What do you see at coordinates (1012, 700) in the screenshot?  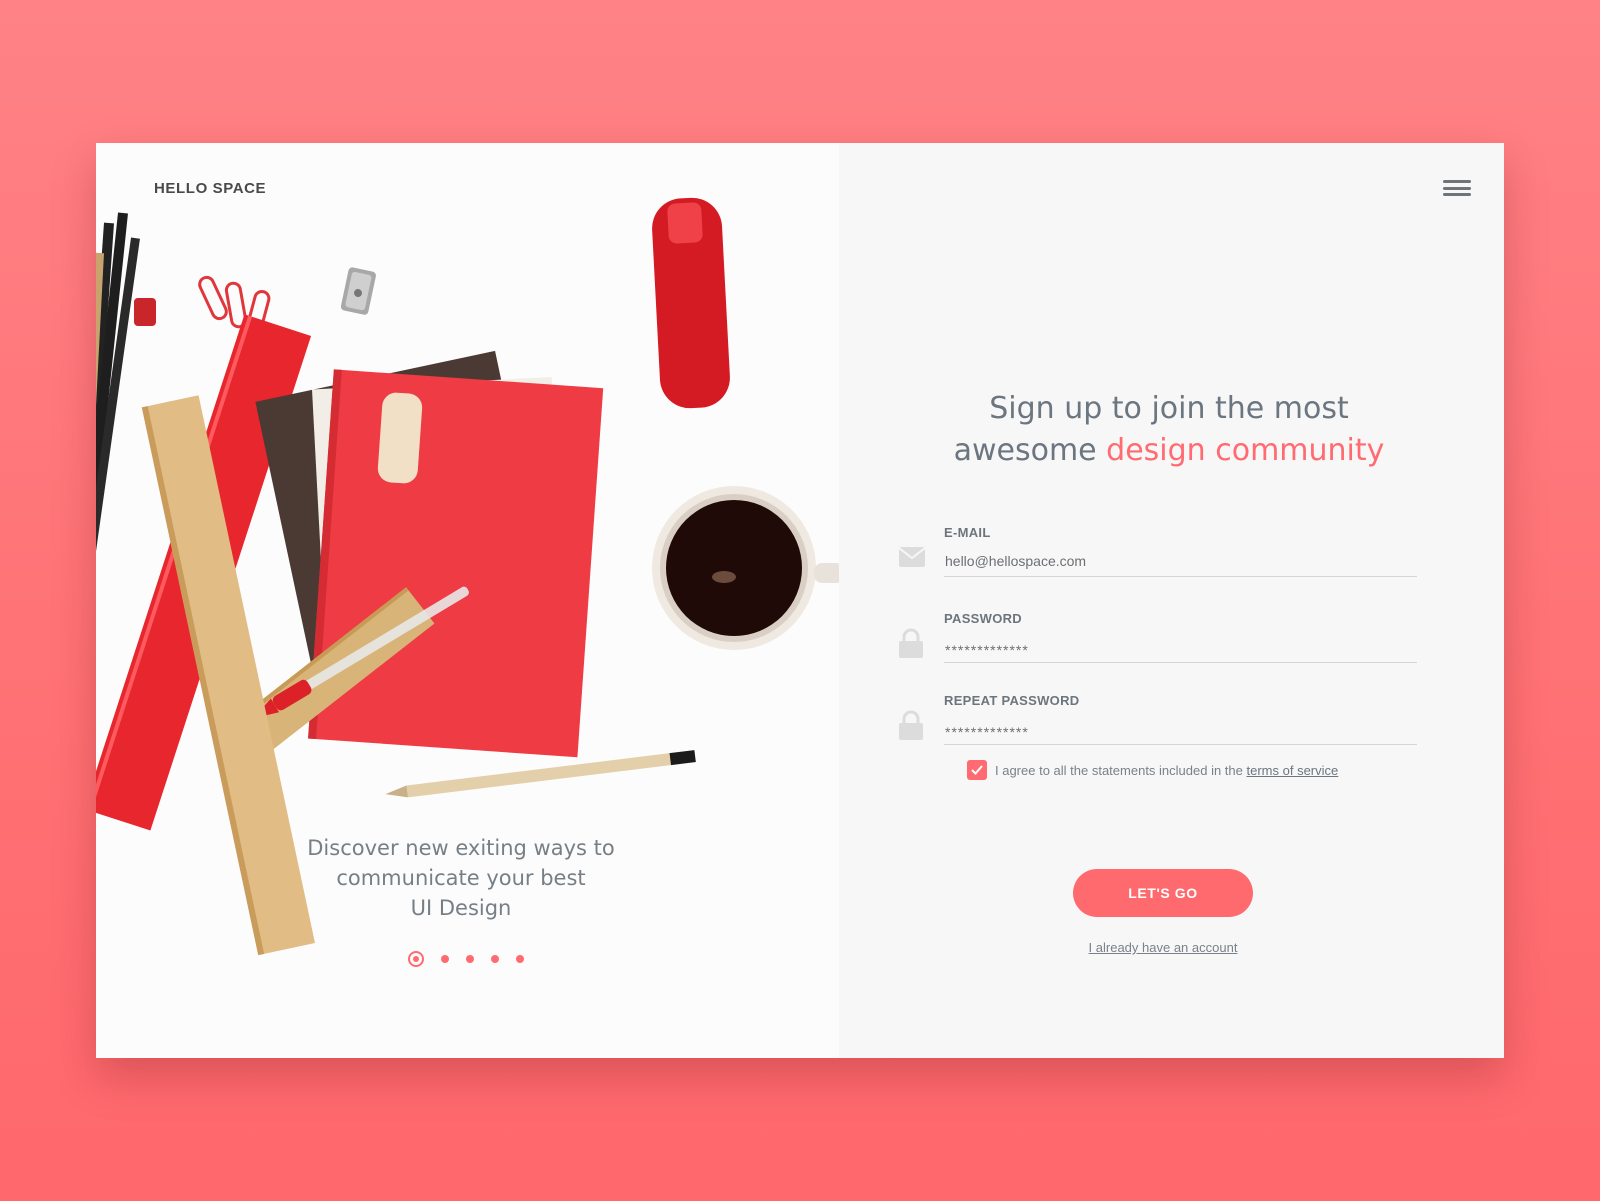 I see `repeat-password-label: REPEAT PASSWORD` at bounding box center [1012, 700].